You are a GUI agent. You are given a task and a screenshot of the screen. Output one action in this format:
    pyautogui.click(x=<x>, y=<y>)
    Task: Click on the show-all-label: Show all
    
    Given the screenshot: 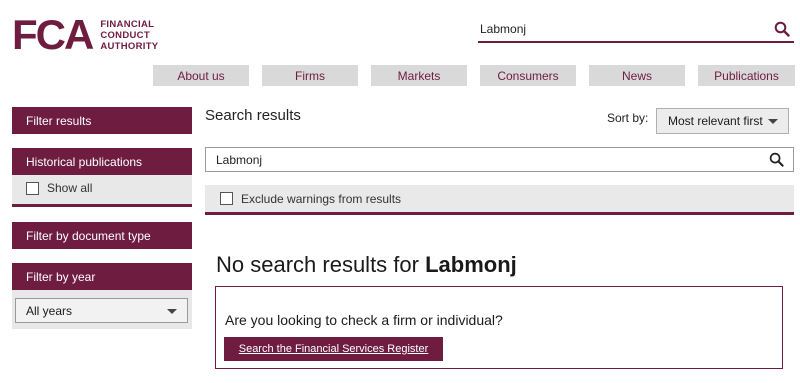 What is the action you would take?
    pyautogui.click(x=70, y=188)
    